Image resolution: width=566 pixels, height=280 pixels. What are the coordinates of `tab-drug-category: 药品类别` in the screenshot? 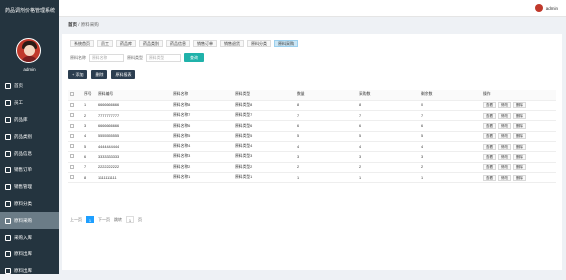 It's located at (151, 43).